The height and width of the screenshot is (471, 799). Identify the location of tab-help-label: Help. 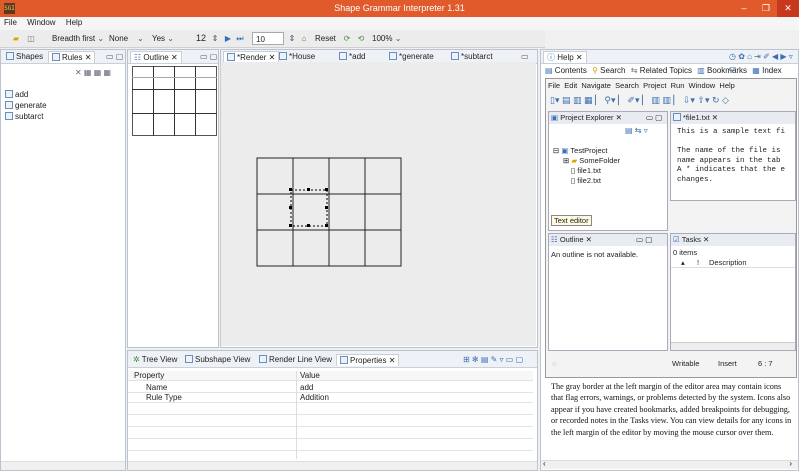
(565, 57).